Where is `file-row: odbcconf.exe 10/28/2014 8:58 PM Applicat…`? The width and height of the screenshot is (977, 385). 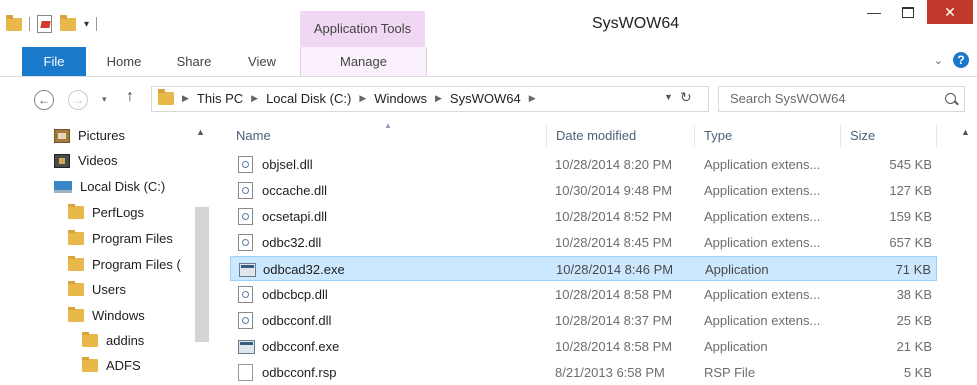
file-row: odbcconf.exe 10/28/2014 8:58 PM Applicat… is located at coordinates (583, 346).